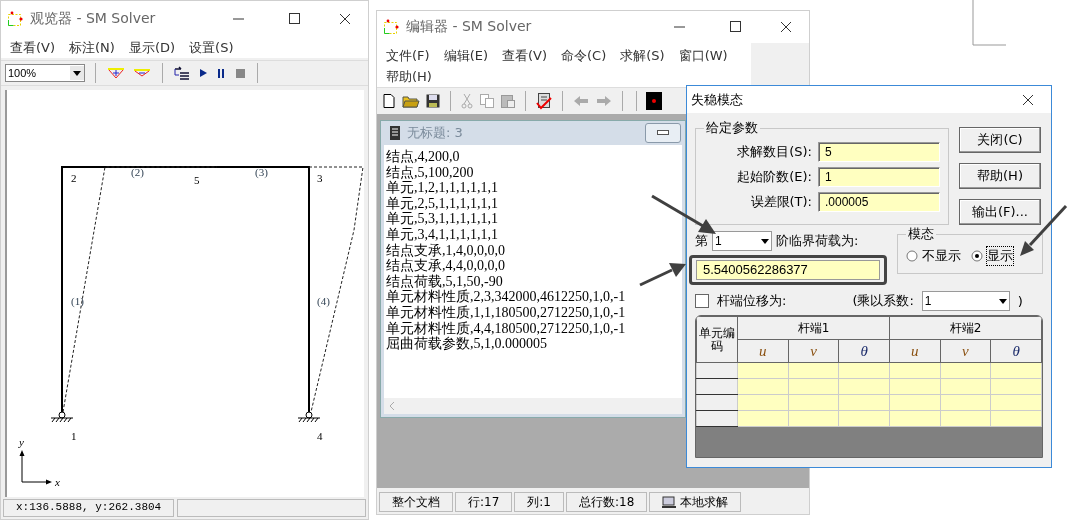 The height and width of the screenshot is (532, 1080). What do you see at coordinates (989, 23) in the screenshot?
I see `corner-mark` at bounding box center [989, 23].